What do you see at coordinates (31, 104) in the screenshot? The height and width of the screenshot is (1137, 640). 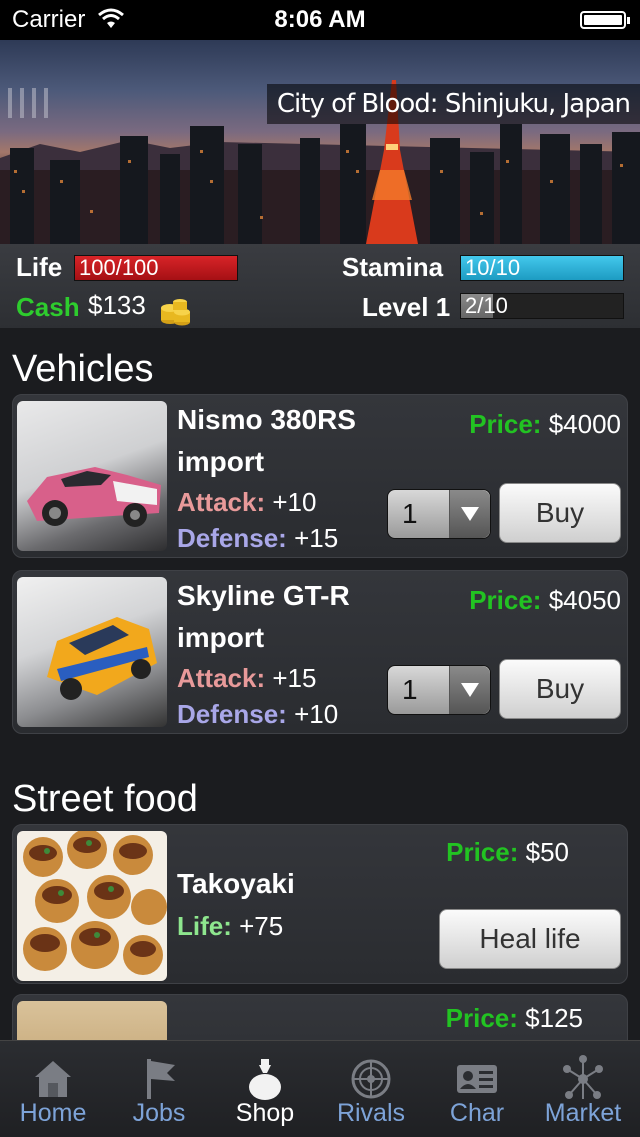 I see `menu-grip-icon` at bounding box center [31, 104].